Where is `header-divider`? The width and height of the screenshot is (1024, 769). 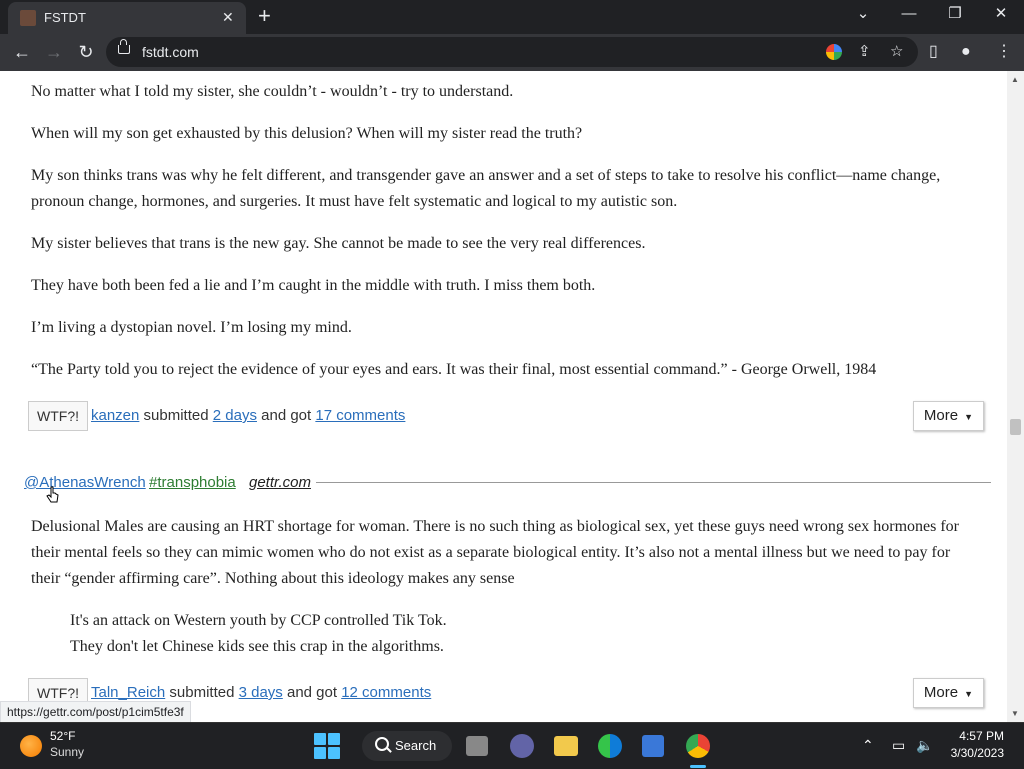 header-divider is located at coordinates (653, 482).